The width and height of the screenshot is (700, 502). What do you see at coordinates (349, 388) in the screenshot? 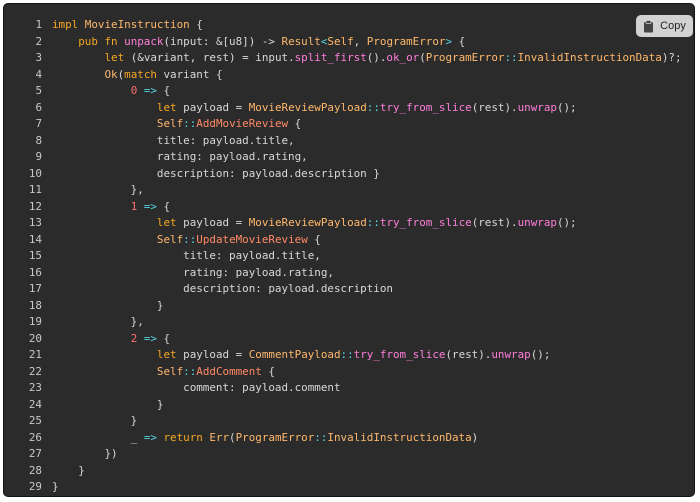
I see `code-line: 23 comment: payload.comment` at bounding box center [349, 388].